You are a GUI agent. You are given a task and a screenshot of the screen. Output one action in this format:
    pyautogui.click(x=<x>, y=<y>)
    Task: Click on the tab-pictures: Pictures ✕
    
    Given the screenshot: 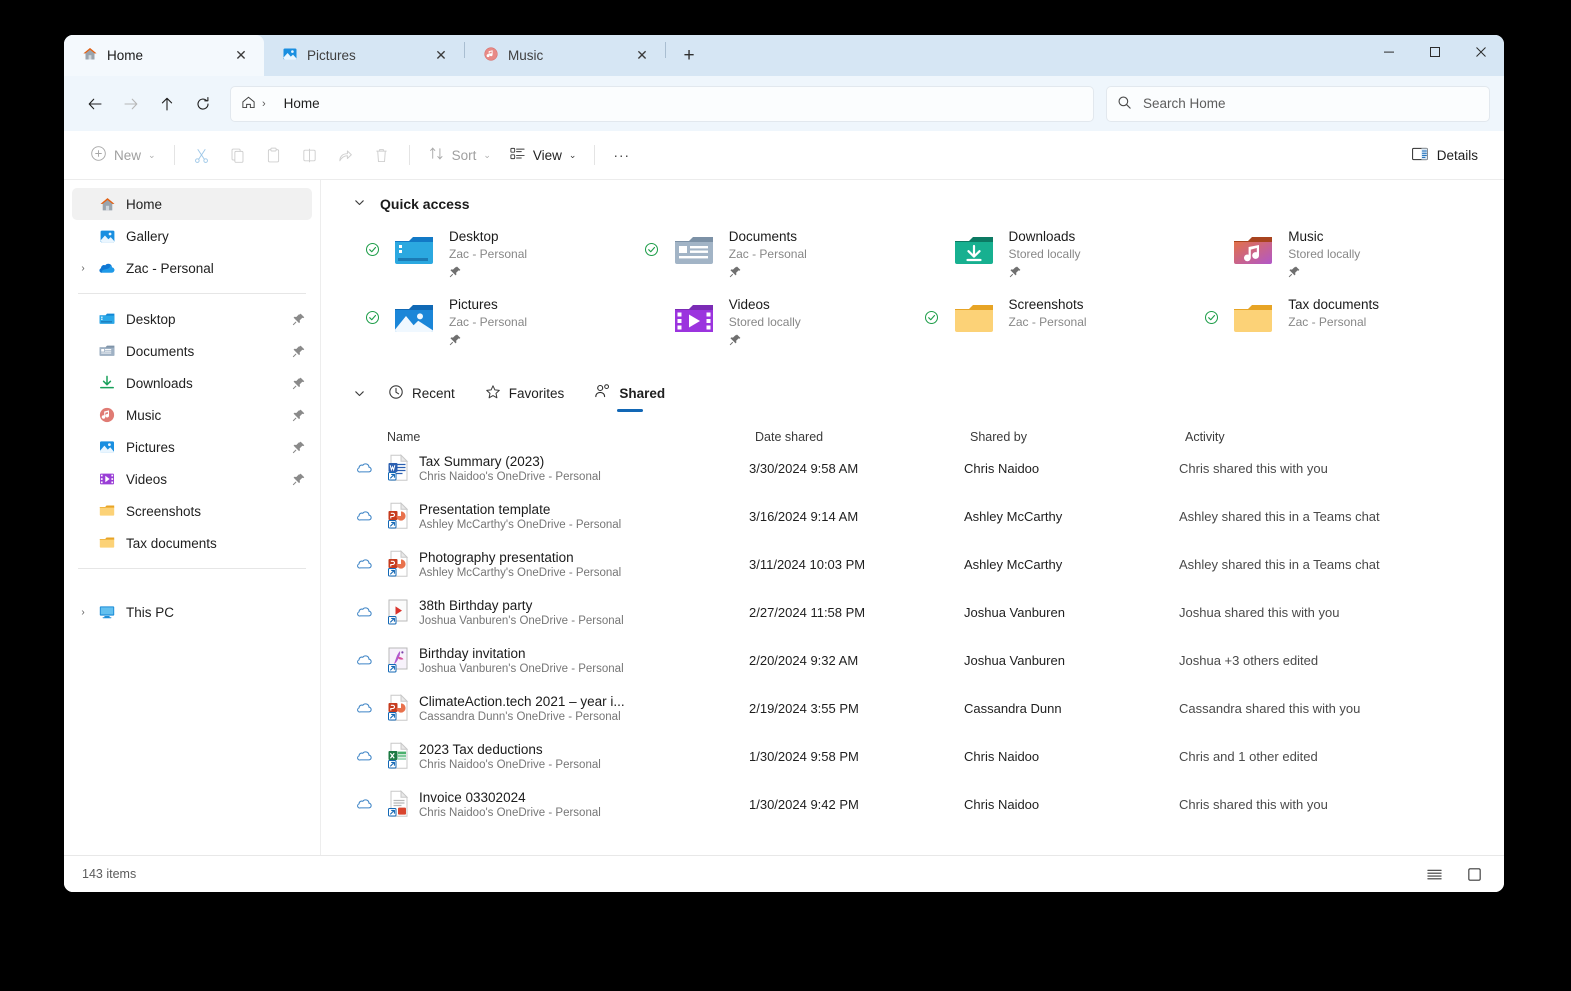 What is the action you would take?
    pyautogui.click(x=364, y=55)
    